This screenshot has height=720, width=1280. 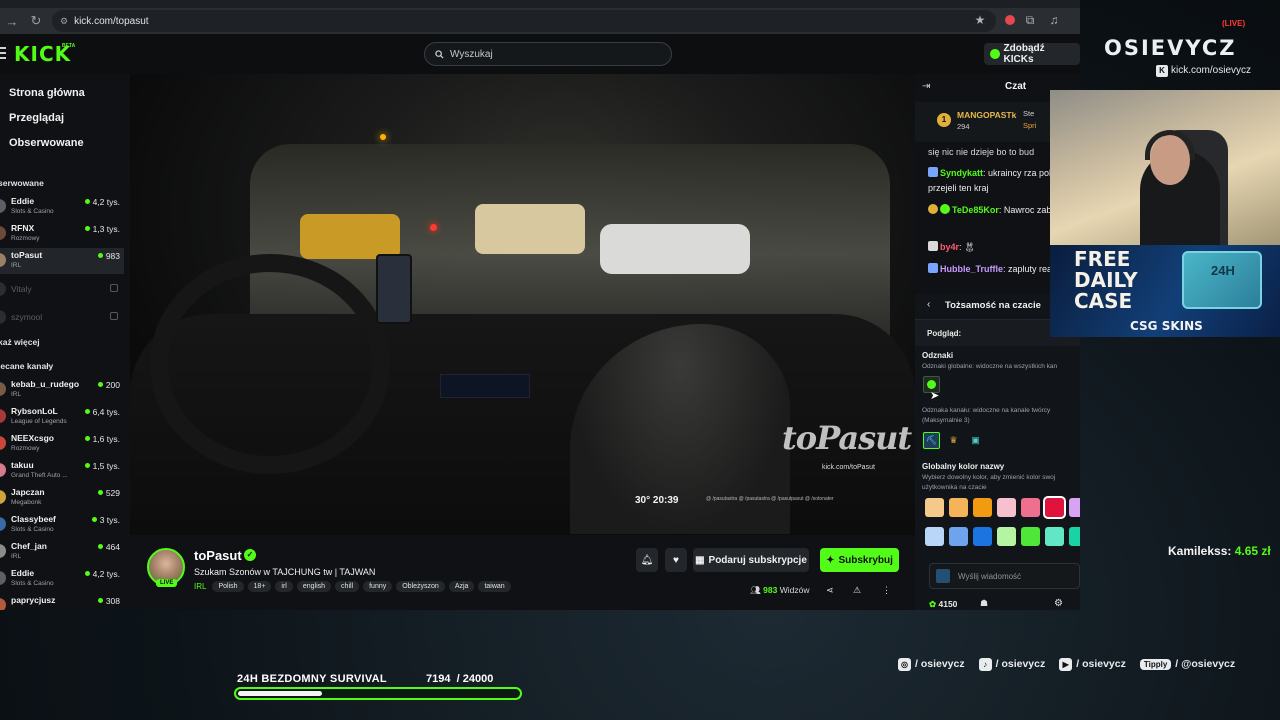 What do you see at coordinates (62, 318) in the screenshot?
I see `sidebar-channel-szymool: szymool` at bounding box center [62, 318].